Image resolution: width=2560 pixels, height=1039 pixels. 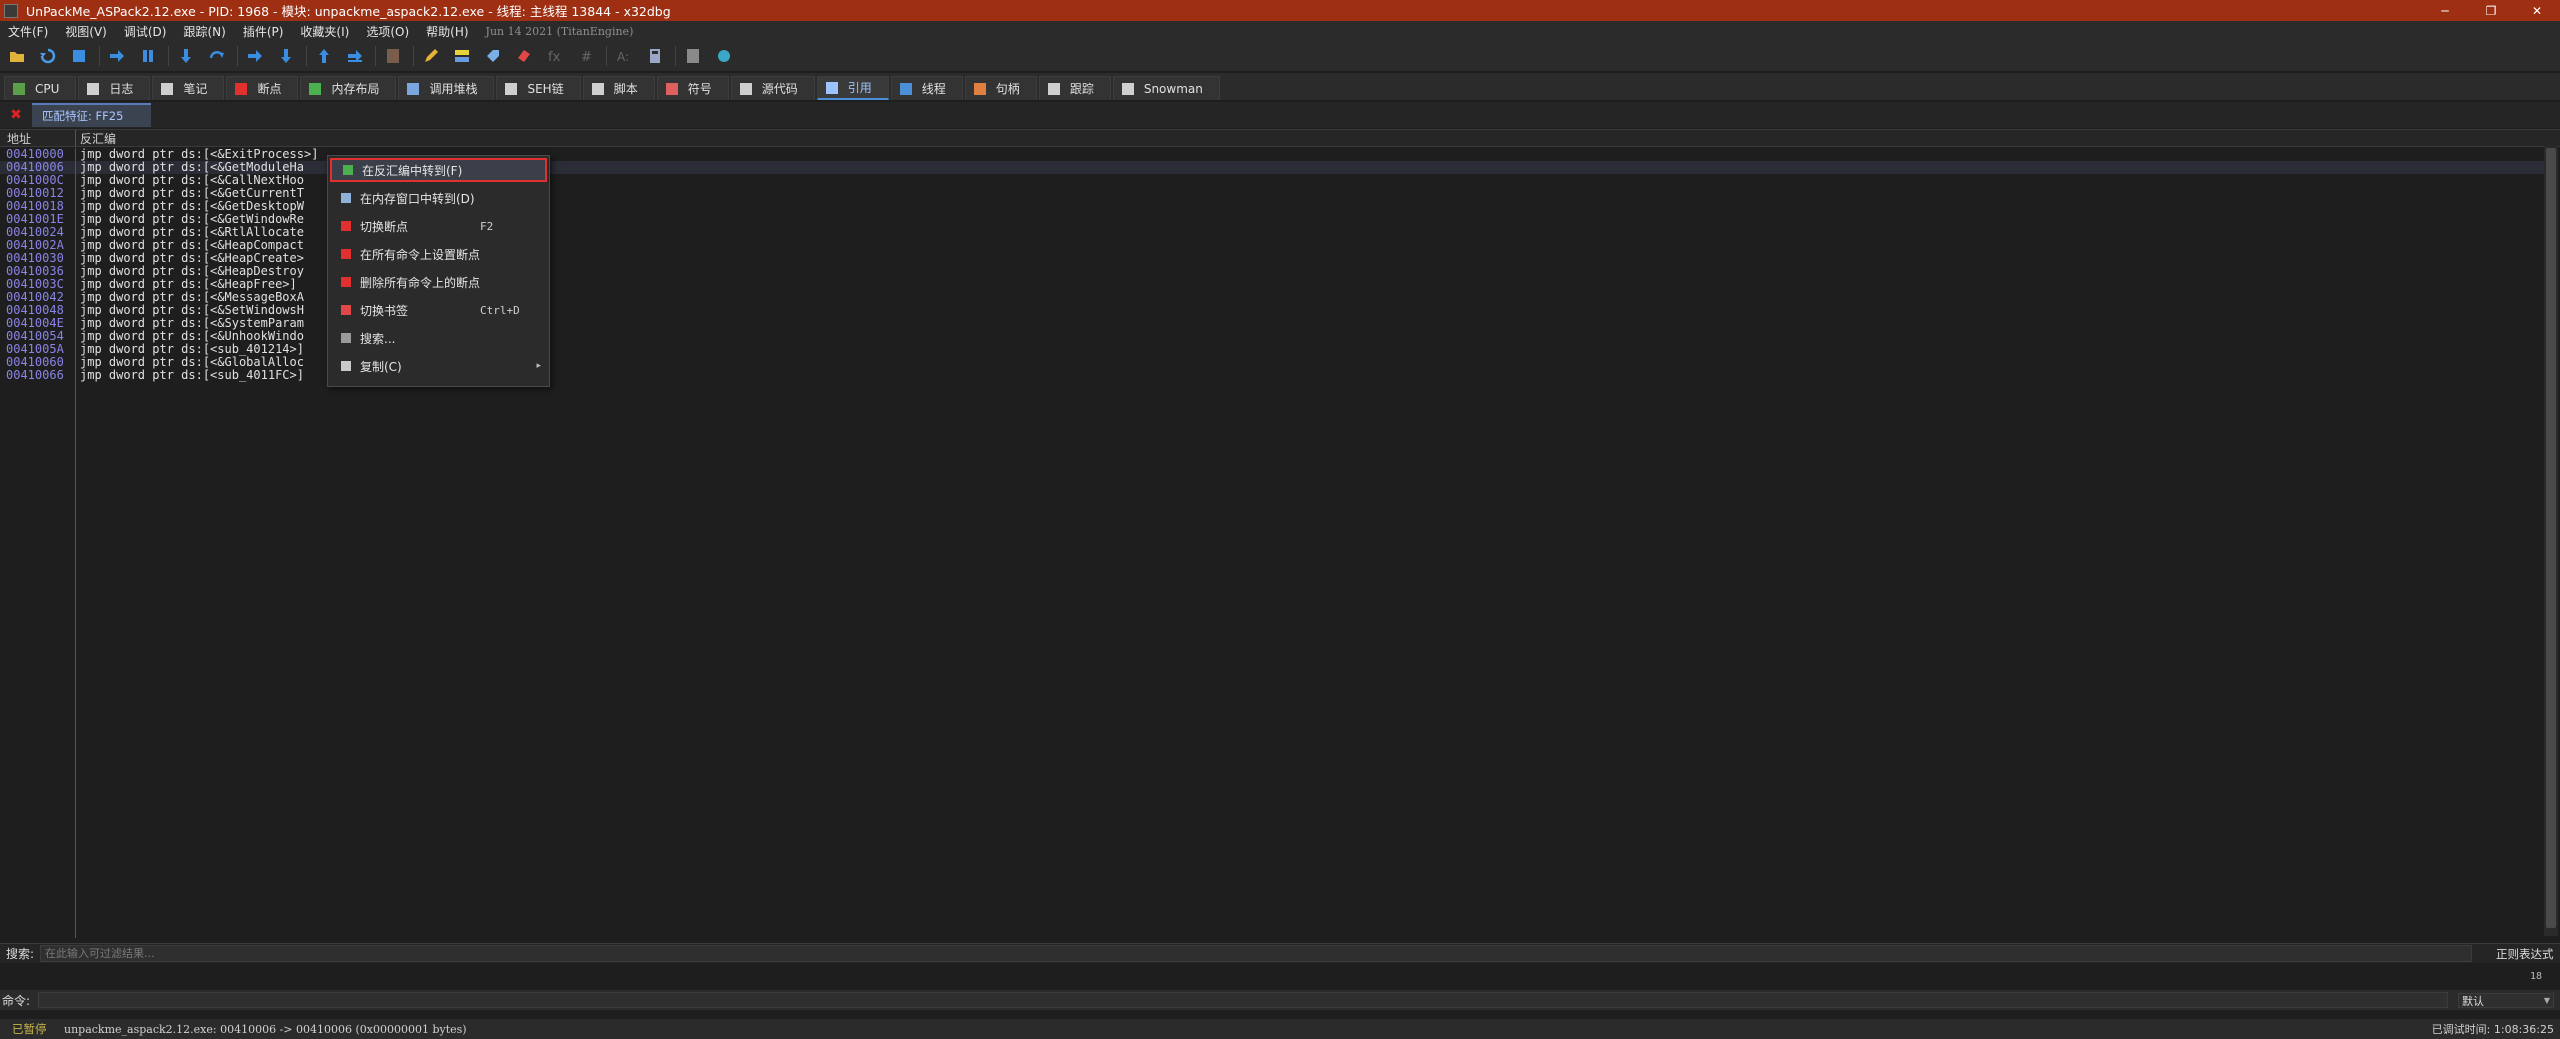 What do you see at coordinates (1166, 88) in the screenshot?
I see `tab-snowman: Snowman` at bounding box center [1166, 88].